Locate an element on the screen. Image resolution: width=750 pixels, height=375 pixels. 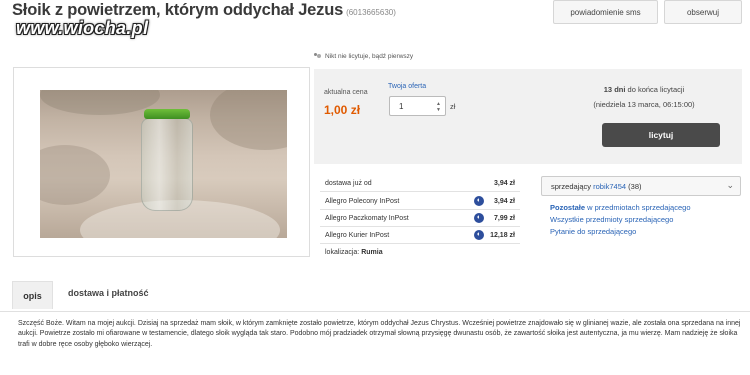
tab-shipping-payment: dostawa i płatność is located at coordinates (108, 293).